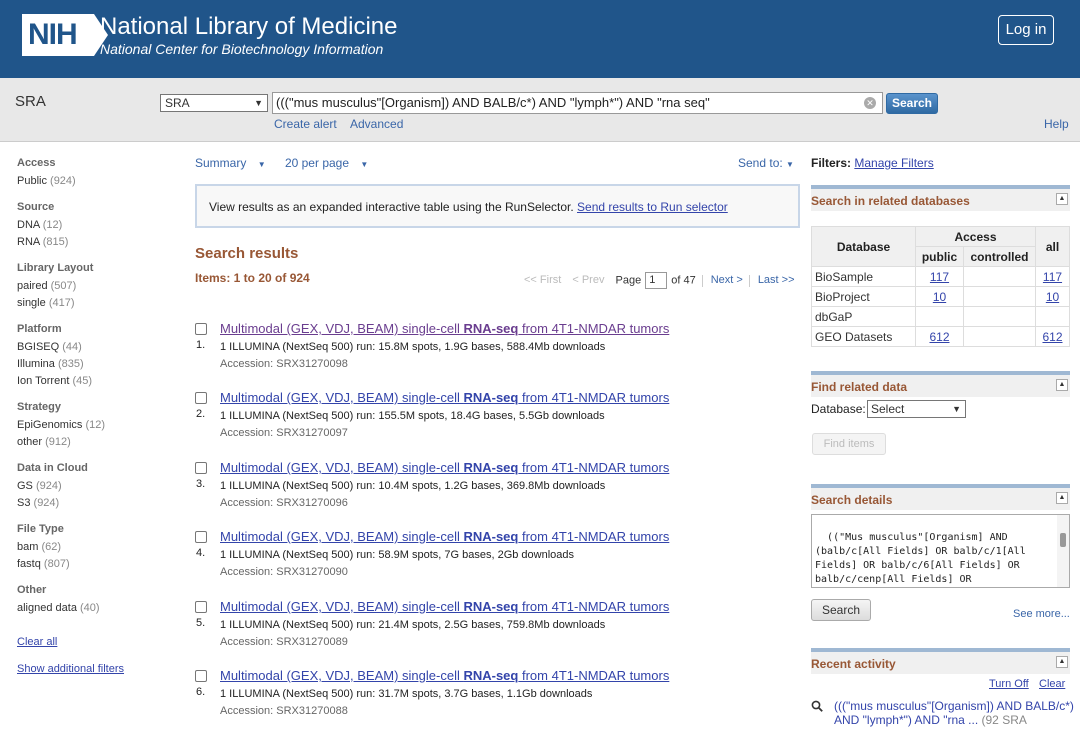 The width and height of the screenshot is (1080, 729). What do you see at coordinates (1009, 684) in the screenshot?
I see `turn-off-link: Turn Off` at bounding box center [1009, 684].